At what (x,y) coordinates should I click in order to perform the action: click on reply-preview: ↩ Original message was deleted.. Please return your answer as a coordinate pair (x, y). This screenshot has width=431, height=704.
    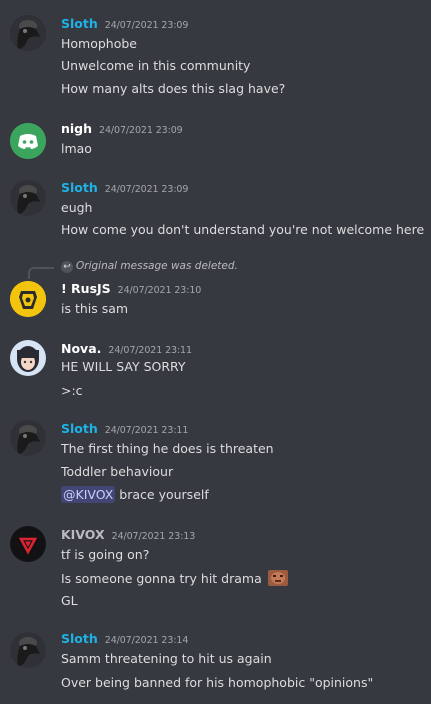
    Looking at the image, I should click on (149, 267).